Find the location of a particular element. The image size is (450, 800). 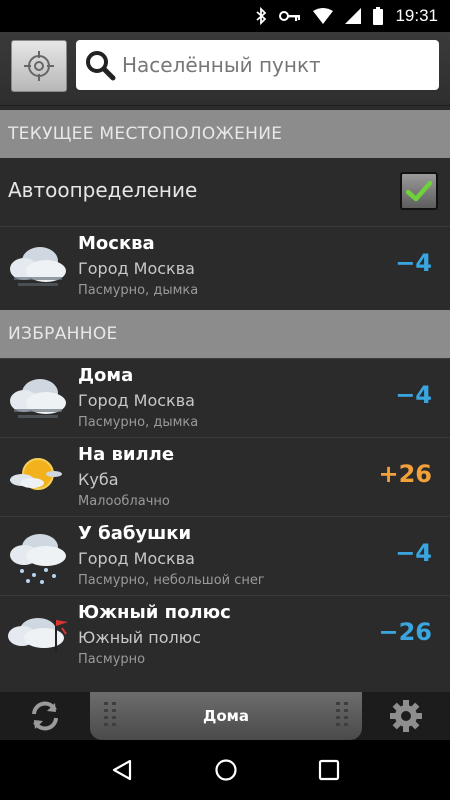

section-current-location: ТЕКУЩЕЕ МЕСТОПОЛОЖЕНИЕ is located at coordinates (225, 134).